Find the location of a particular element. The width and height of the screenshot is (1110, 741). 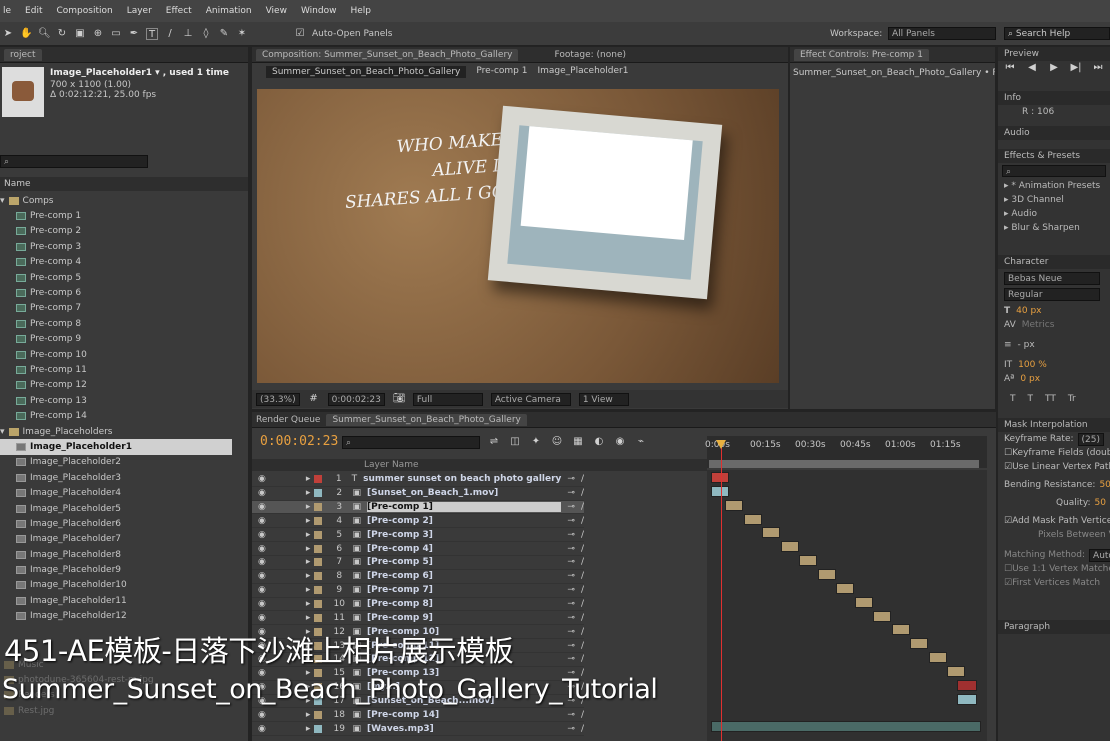

graph-editor-icon: ⌁ is located at coordinates (641, 442).